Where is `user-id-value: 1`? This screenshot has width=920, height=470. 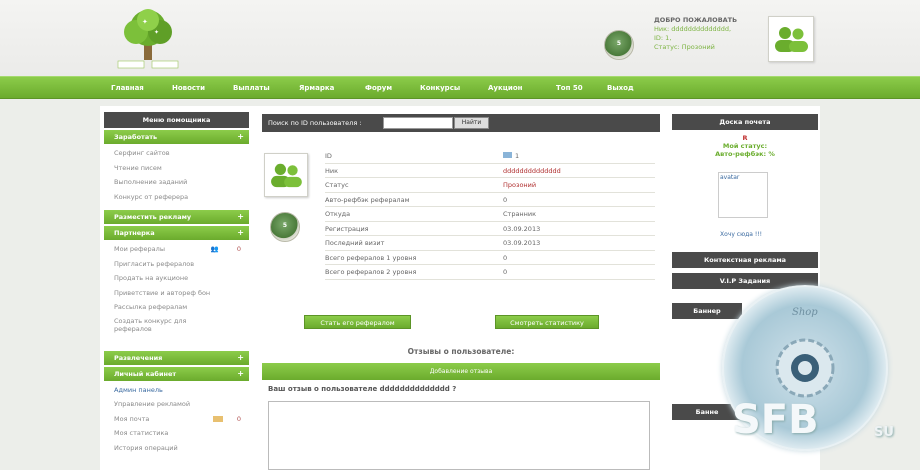
user-id-value: 1 is located at coordinates (517, 156).